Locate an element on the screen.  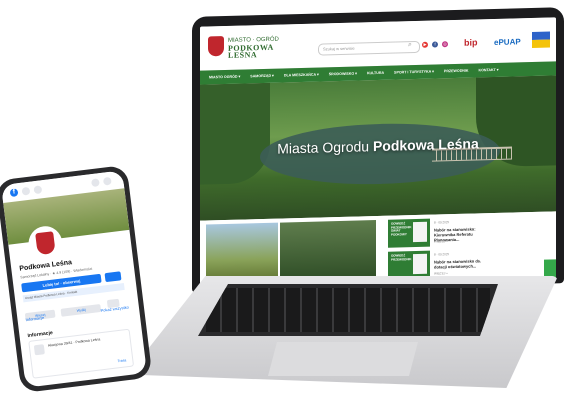
messenger-icon is located at coordinates (95, 183).